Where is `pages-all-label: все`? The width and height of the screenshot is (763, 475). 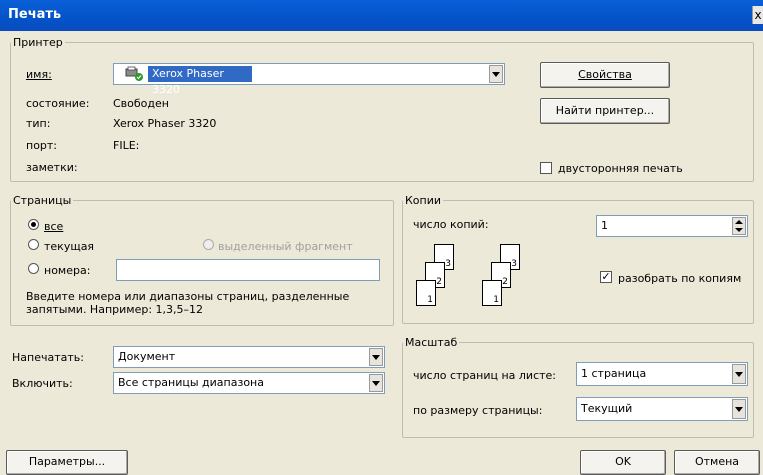
pages-all-label: все is located at coordinates (54, 226).